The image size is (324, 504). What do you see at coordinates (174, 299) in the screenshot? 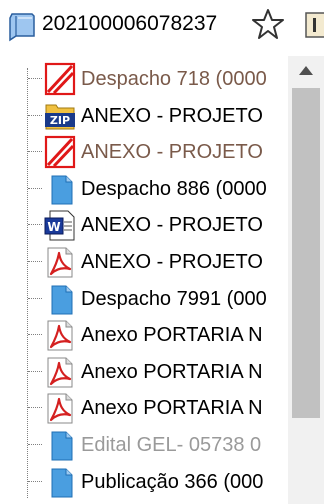
I see `tree-item-label: Despacho 7991 (000` at bounding box center [174, 299].